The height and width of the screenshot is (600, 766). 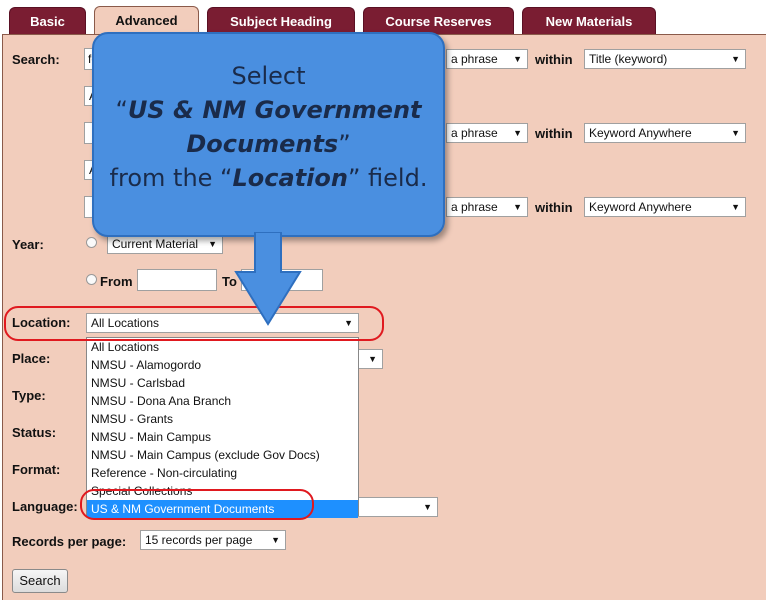 What do you see at coordinates (628, 59) in the screenshot?
I see `search-field-value-1: Title (keyword)` at bounding box center [628, 59].